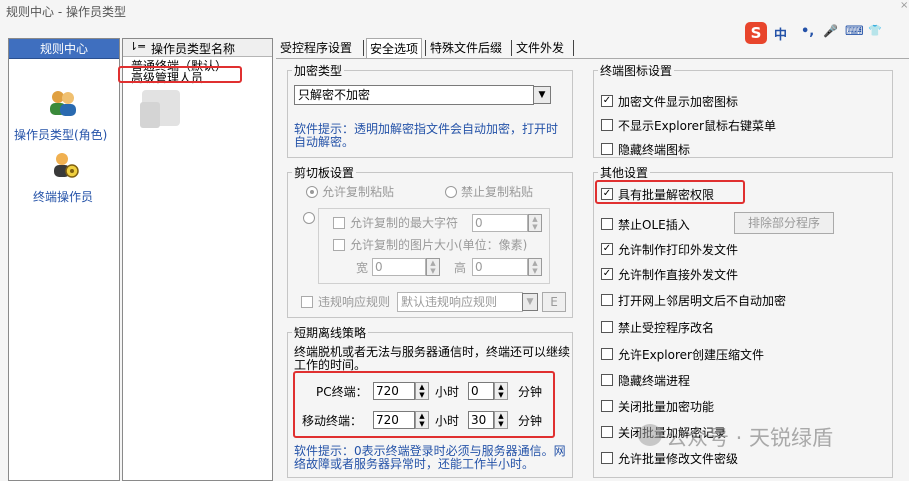 The image size is (909, 481). Describe the element at coordinates (875, 30) in the screenshot. I see `ime-skin-icon: 👕` at that location.